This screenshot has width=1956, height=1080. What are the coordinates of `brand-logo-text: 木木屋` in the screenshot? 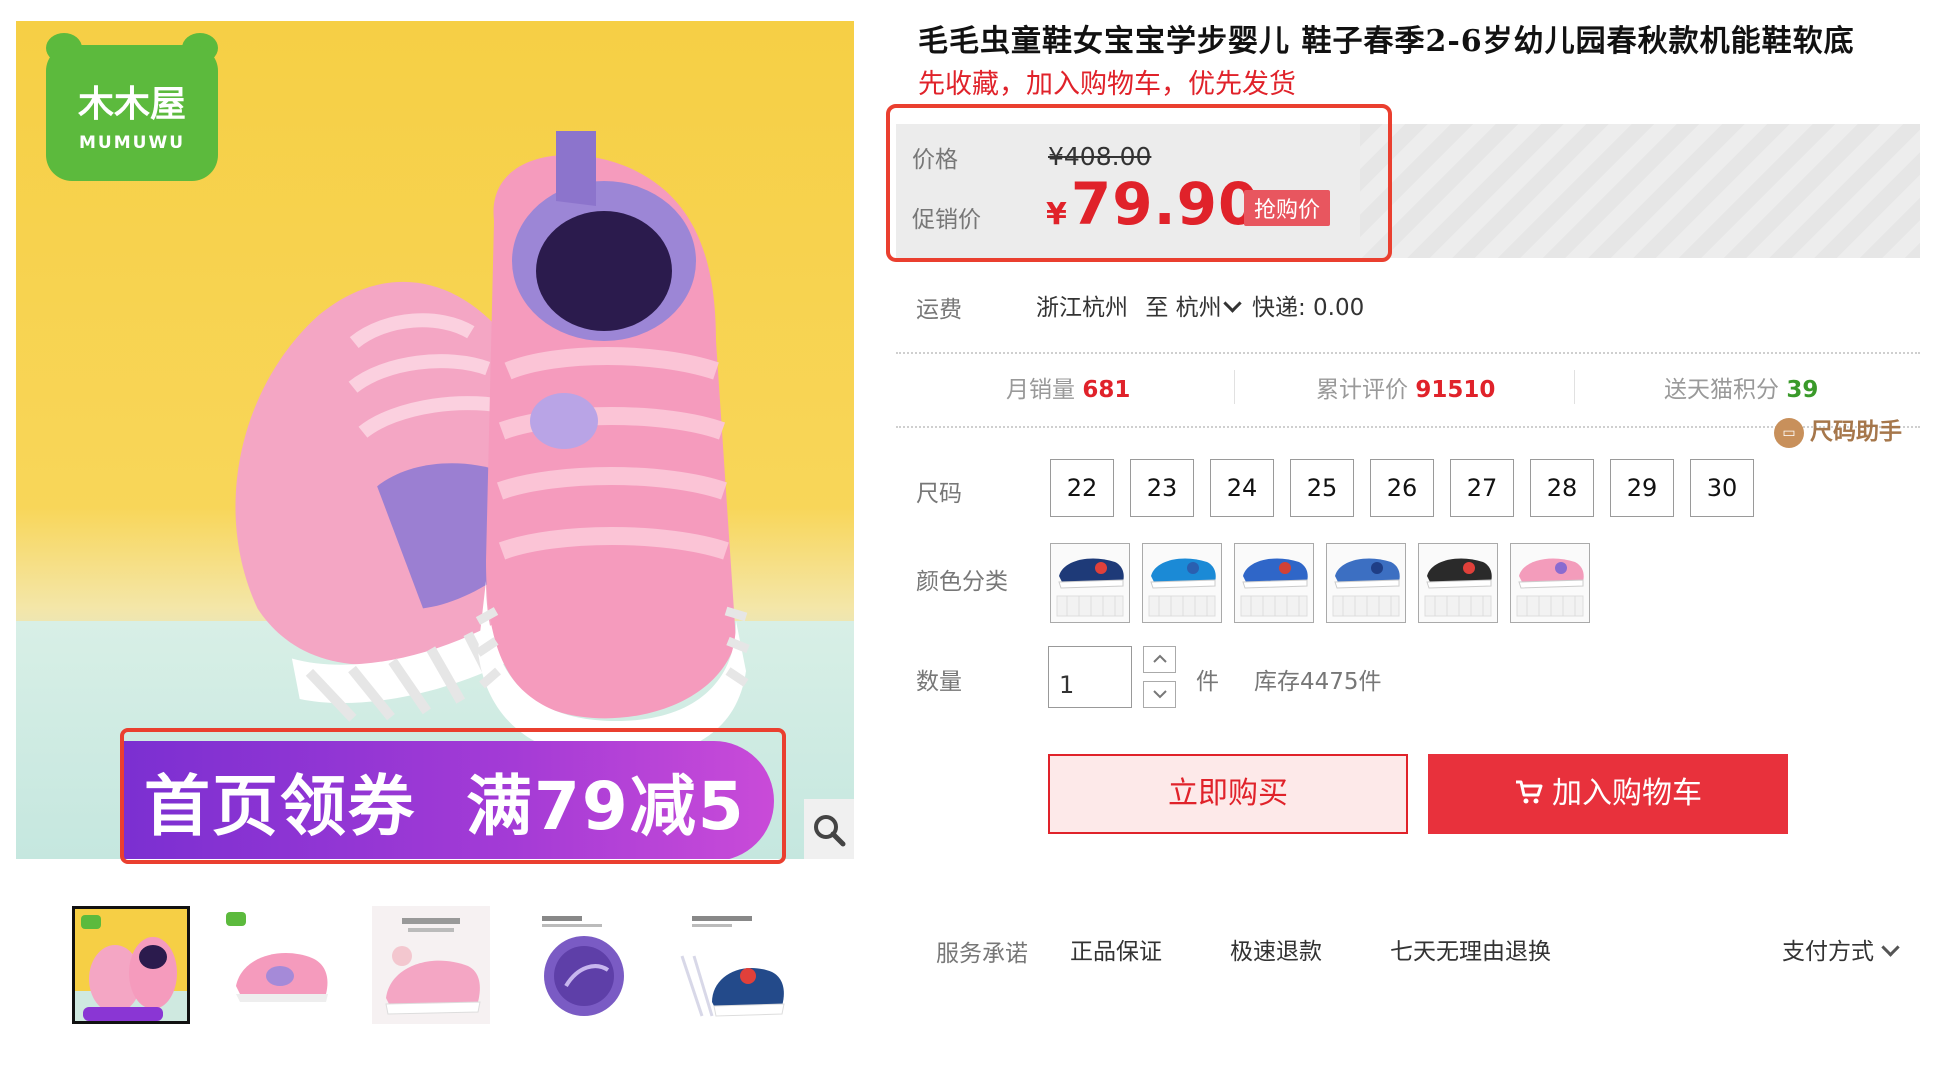 It's located at (131, 104).